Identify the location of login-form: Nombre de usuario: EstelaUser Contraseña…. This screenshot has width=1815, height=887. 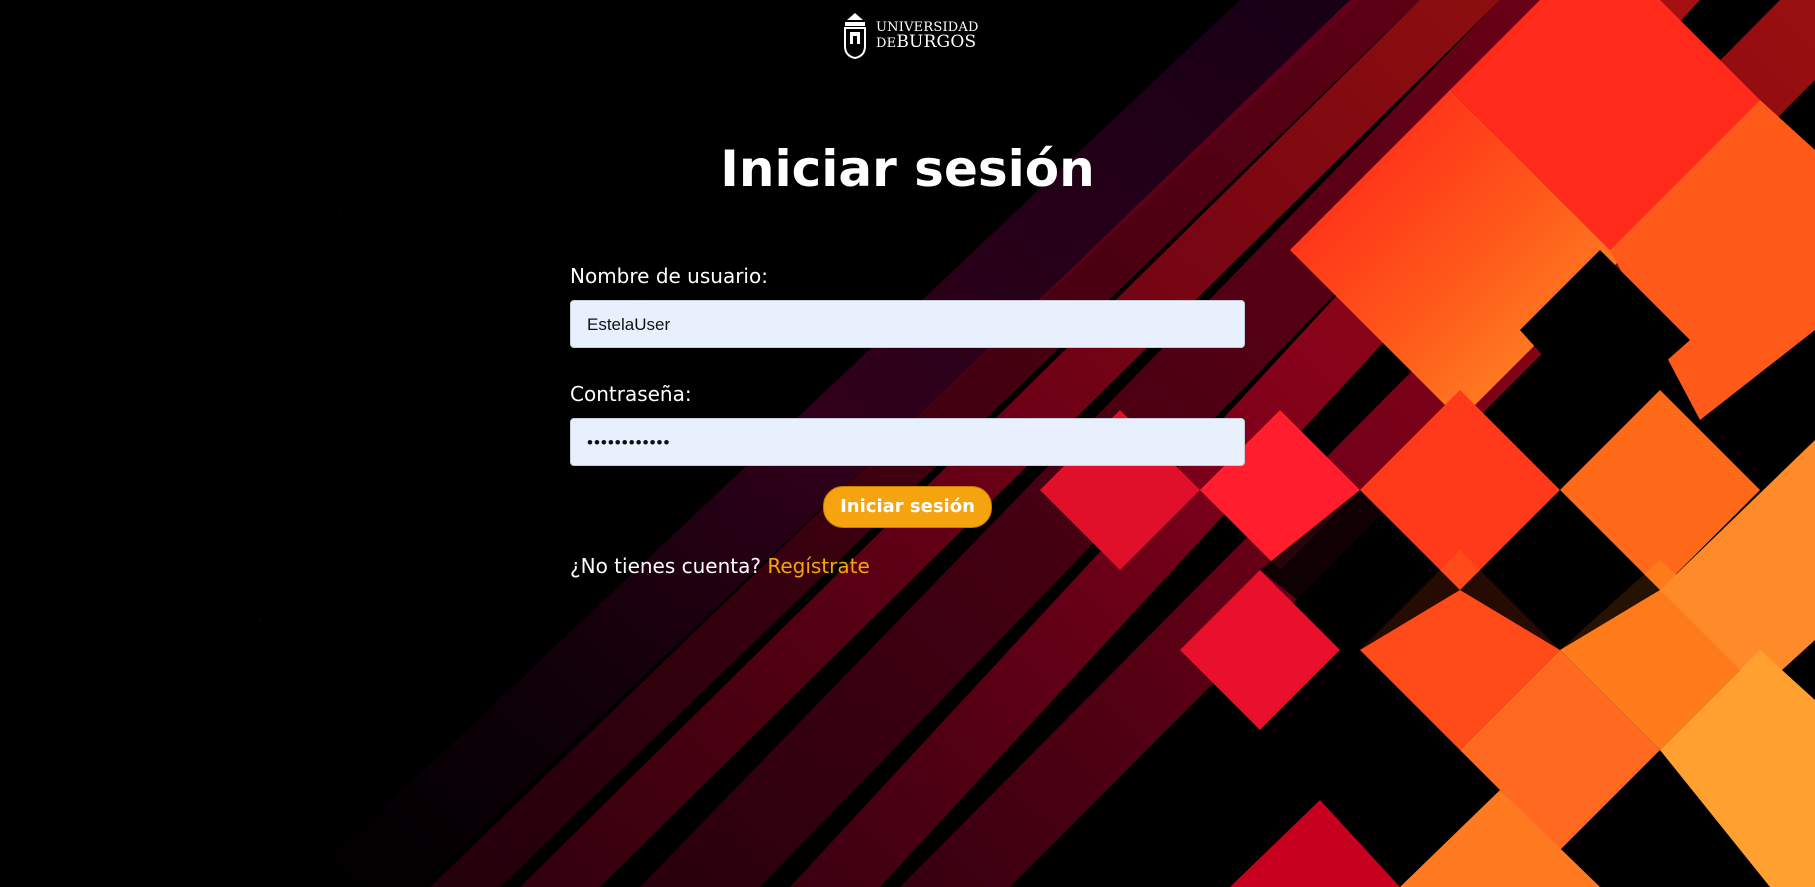
(907, 420).